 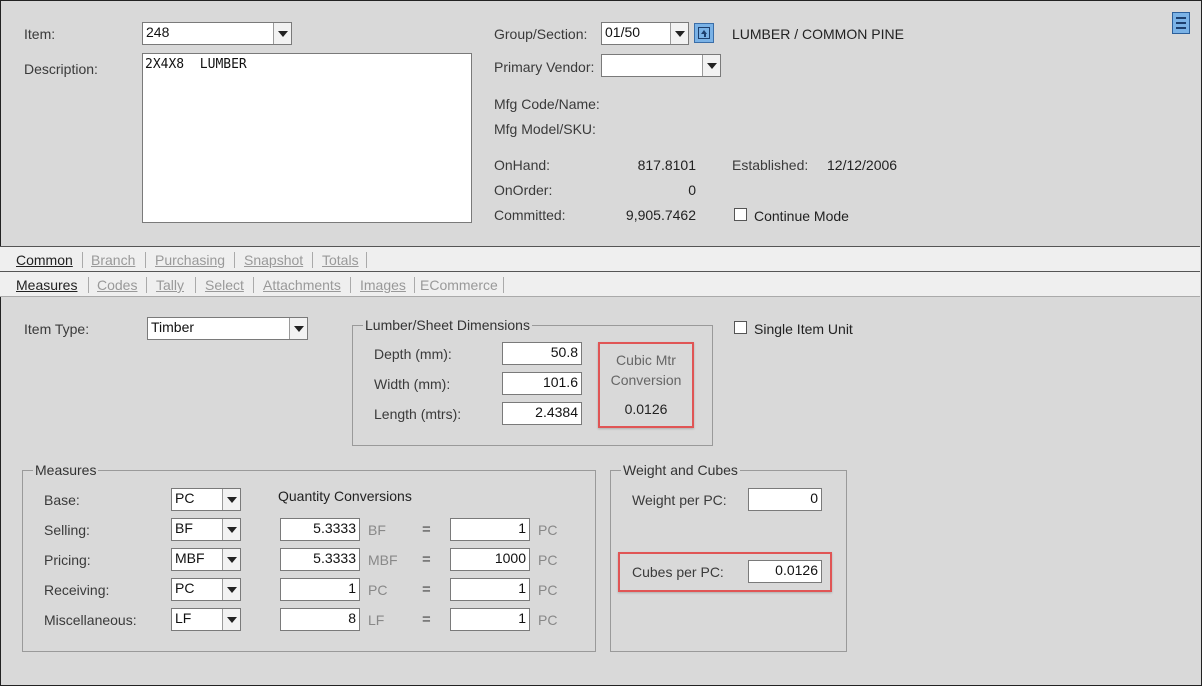 What do you see at coordinates (530, 215) in the screenshot?
I see `committed-label: Committed:` at bounding box center [530, 215].